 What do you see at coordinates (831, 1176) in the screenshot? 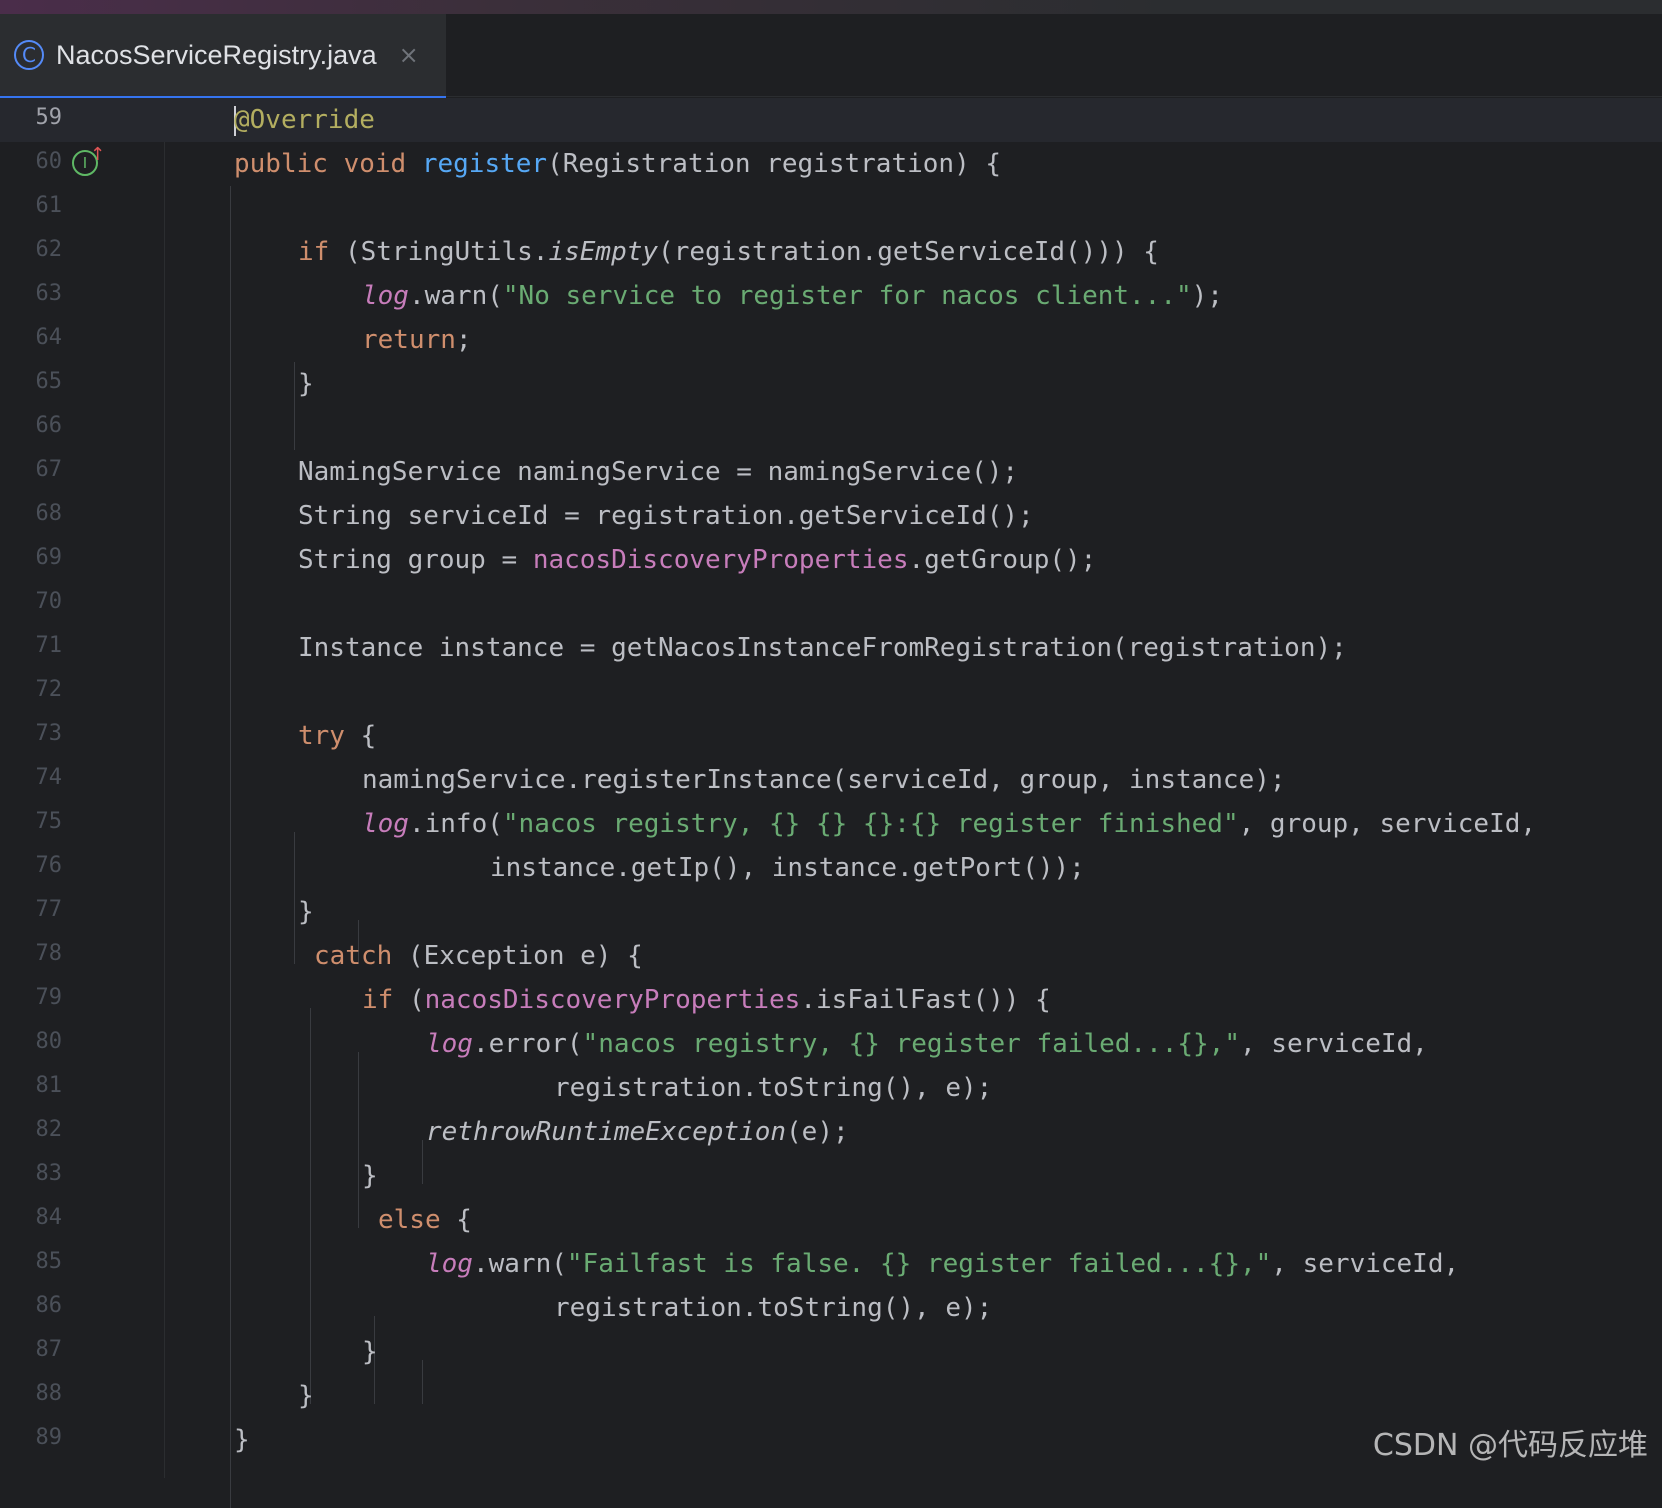
I see `code-line-83: 83 }` at bounding box center [831, 1176].